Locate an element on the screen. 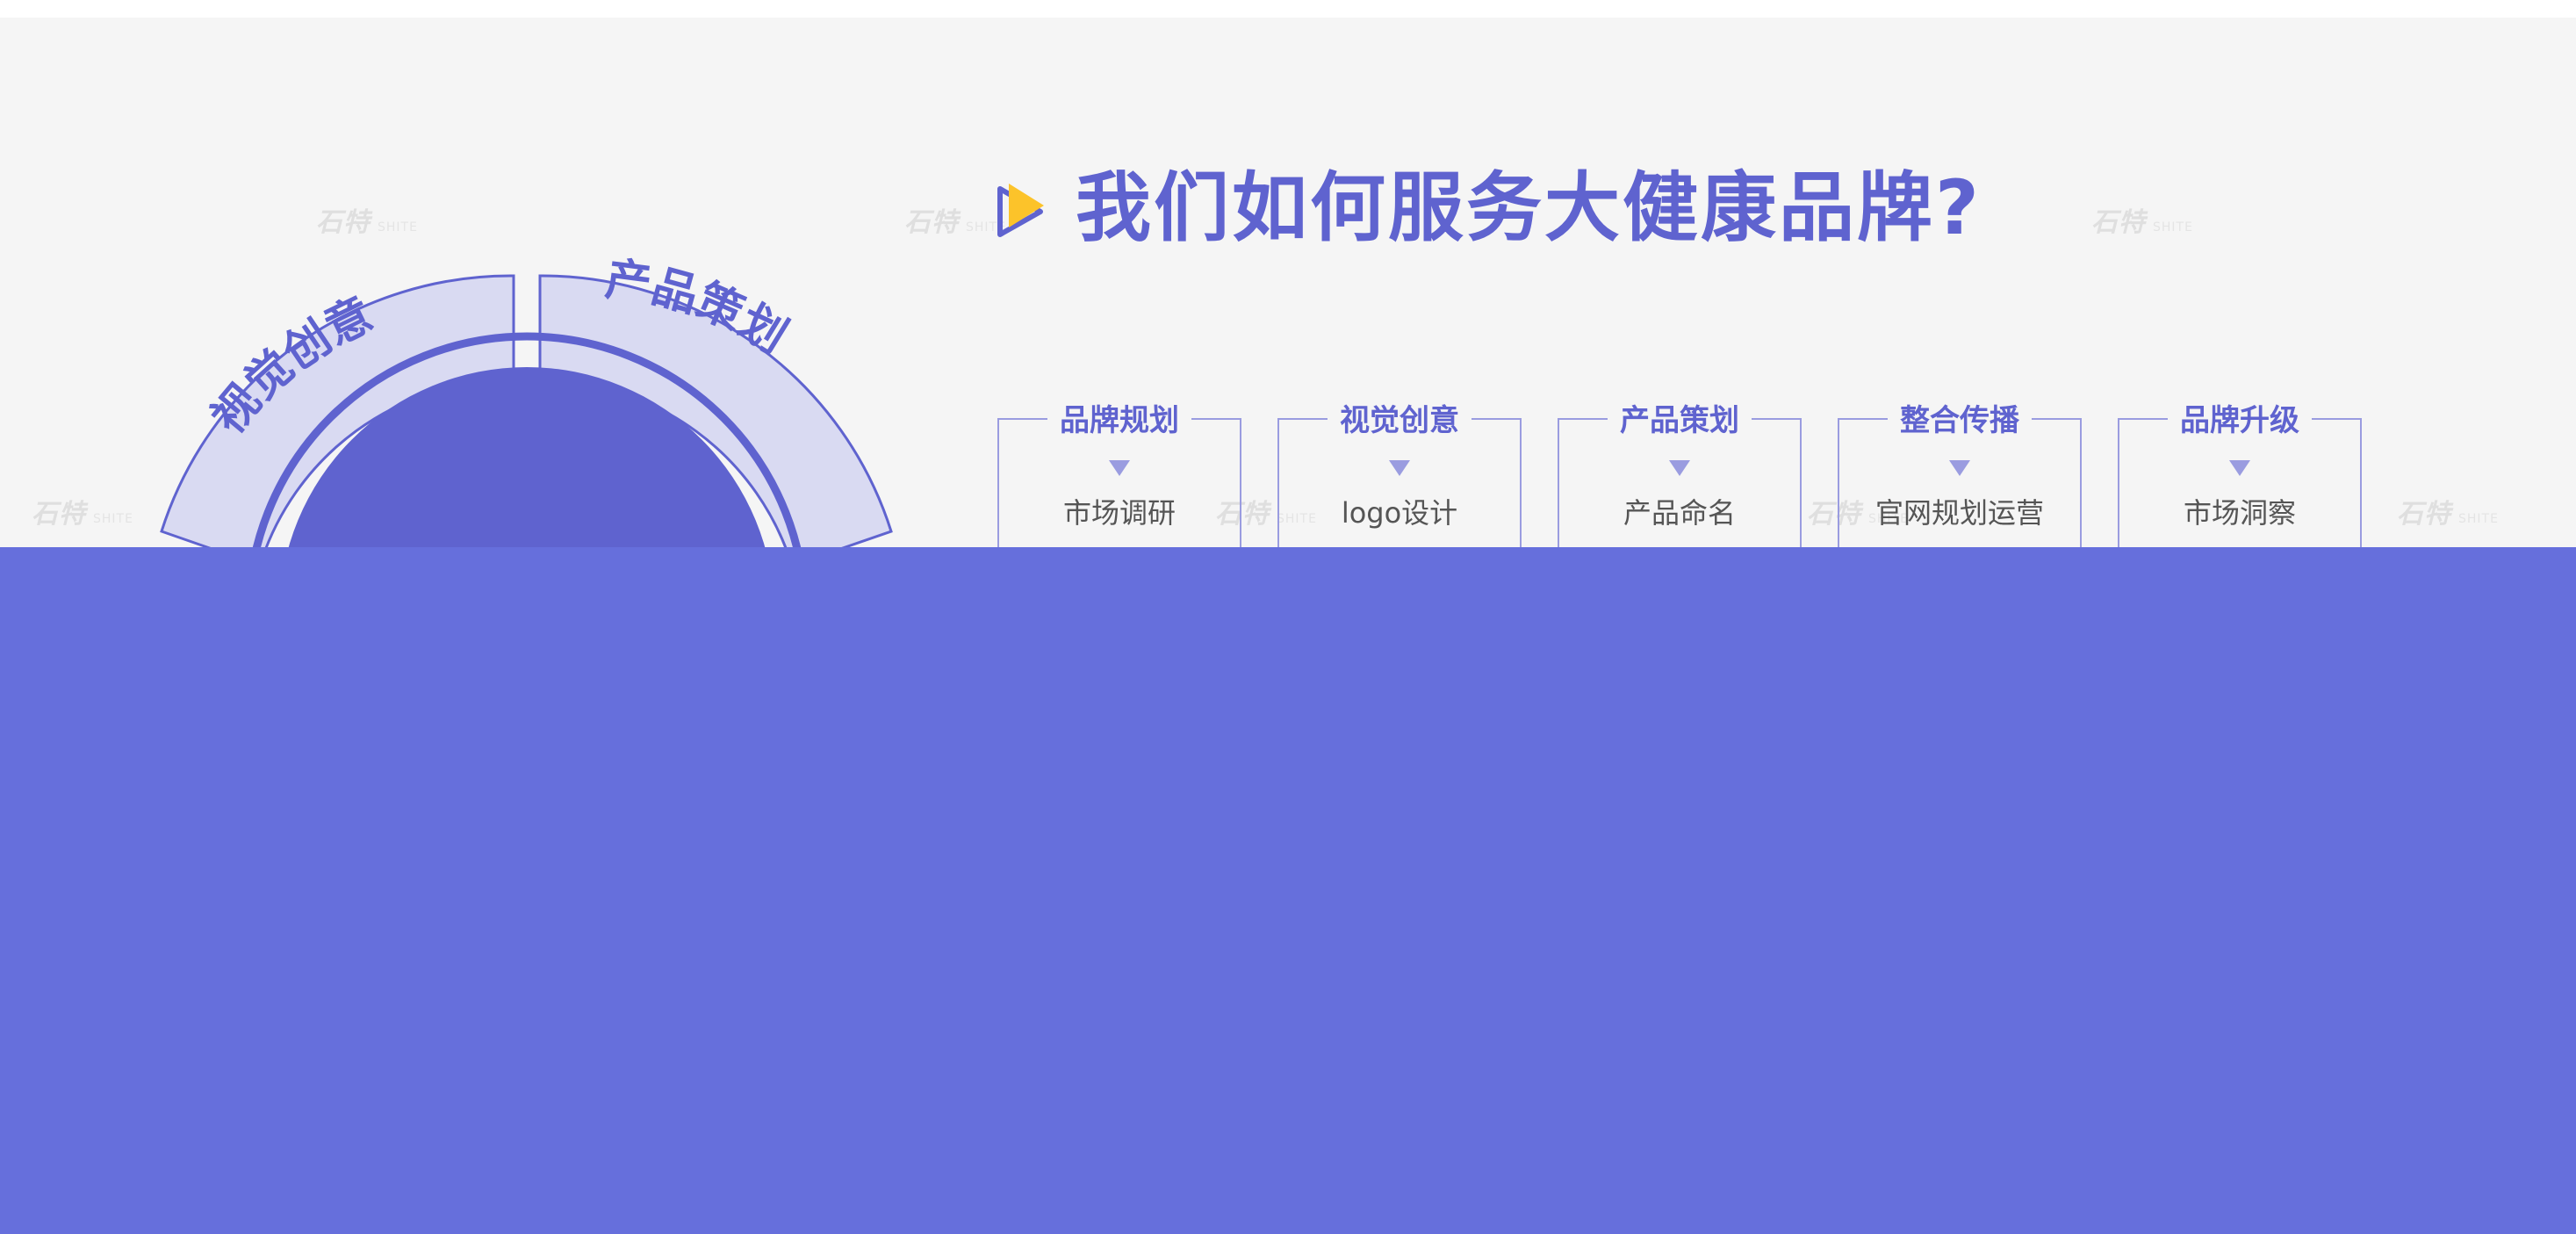 This screenshot has height=1234, width=2576. column-item: 市场调研 is located at coordinates (1119, 513).